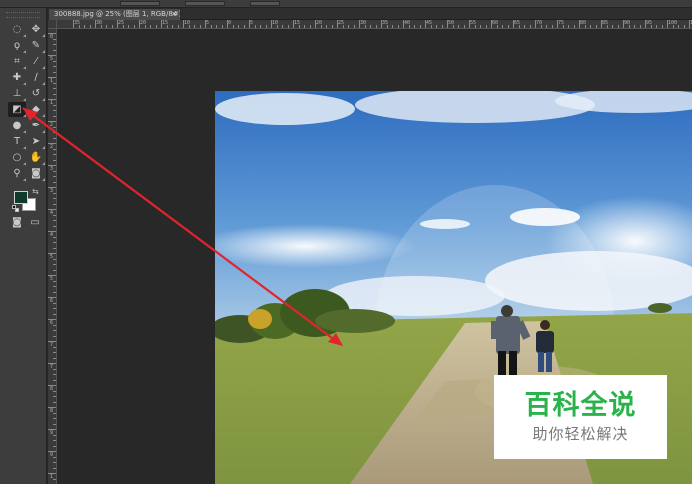  Describe the element at coordinates (36, 93) in the screenshot. I see `history-brush-tool-icon: ↺` at that location.